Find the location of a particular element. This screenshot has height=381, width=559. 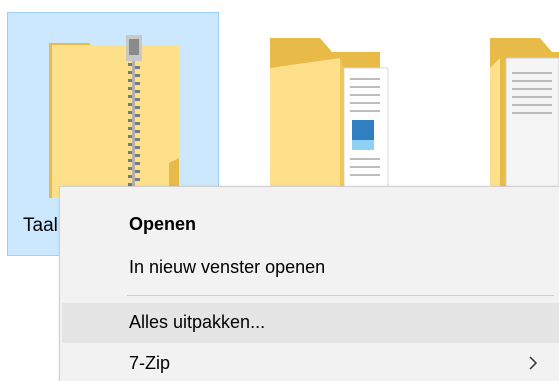

menu-separator is located at coordinates (340, 295).